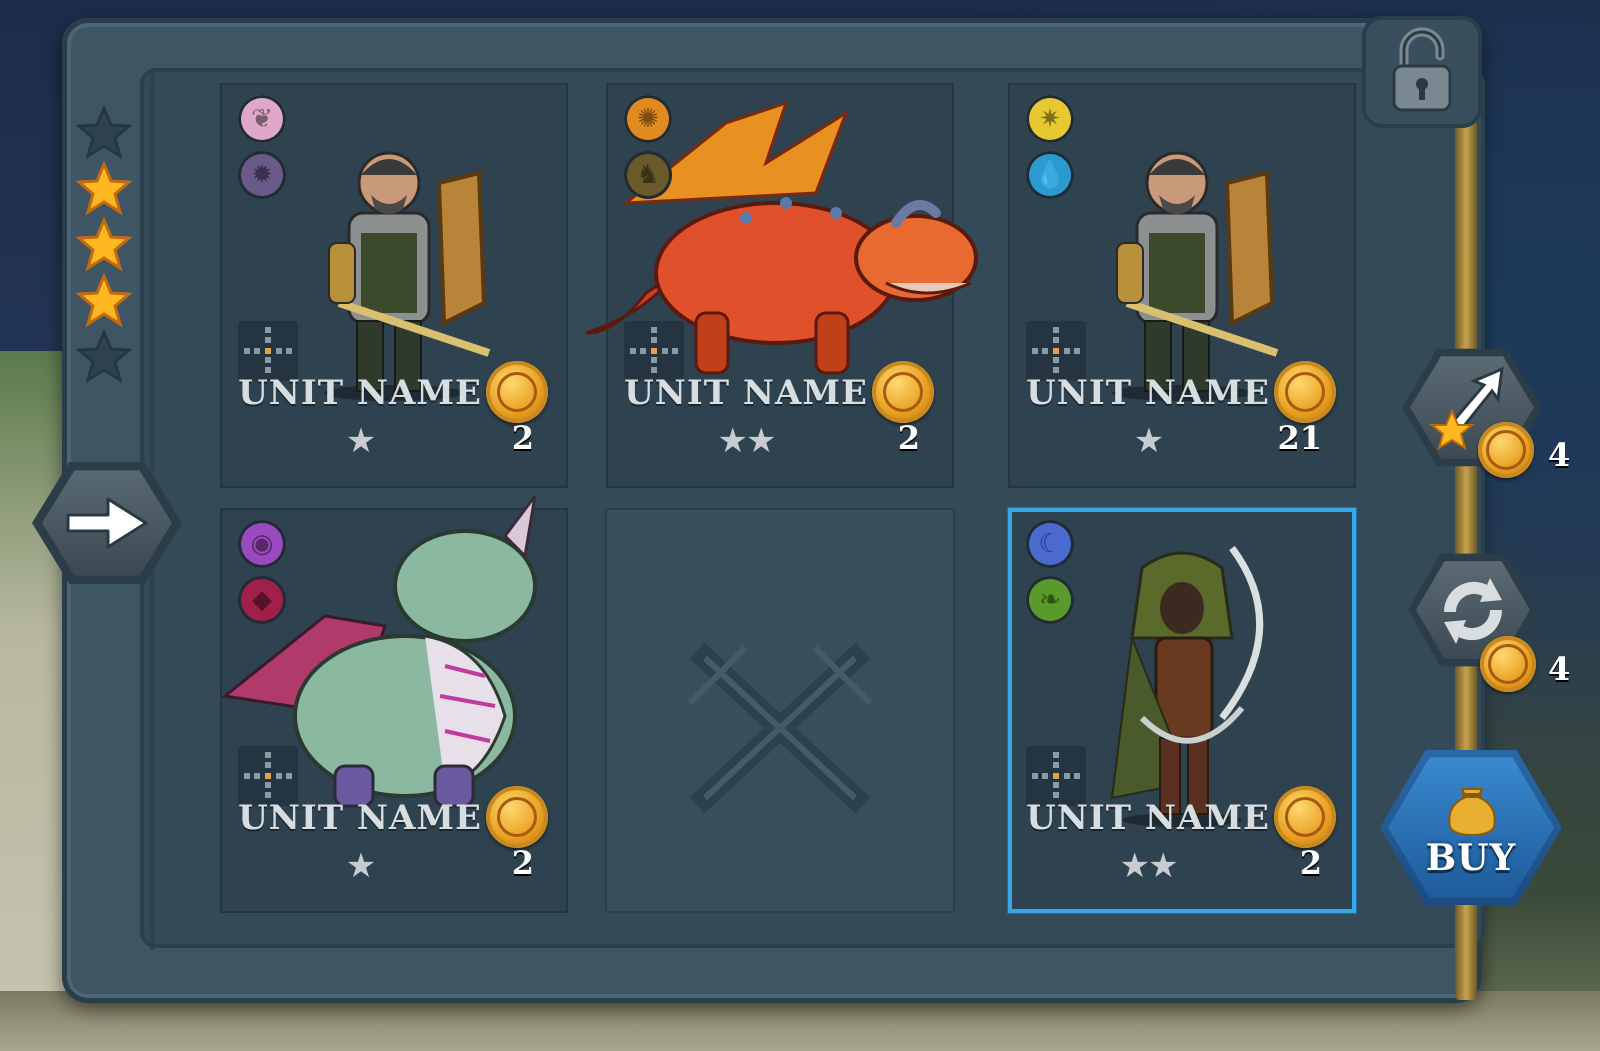 This screenshot has width=1600, height=1051. What do you see at coordinates (1050, 175) in the screenshot?
I see `water-drop-icon: 💧` at bounding box center [1050, 175].